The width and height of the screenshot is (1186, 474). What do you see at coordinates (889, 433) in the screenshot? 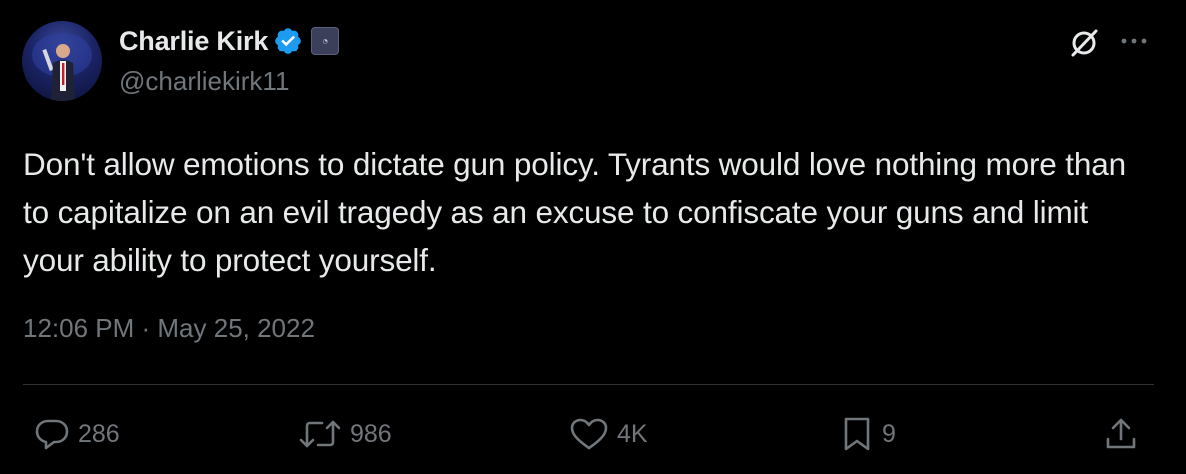
I see `bookmark-count: 9` at bounding box center [889, 433].